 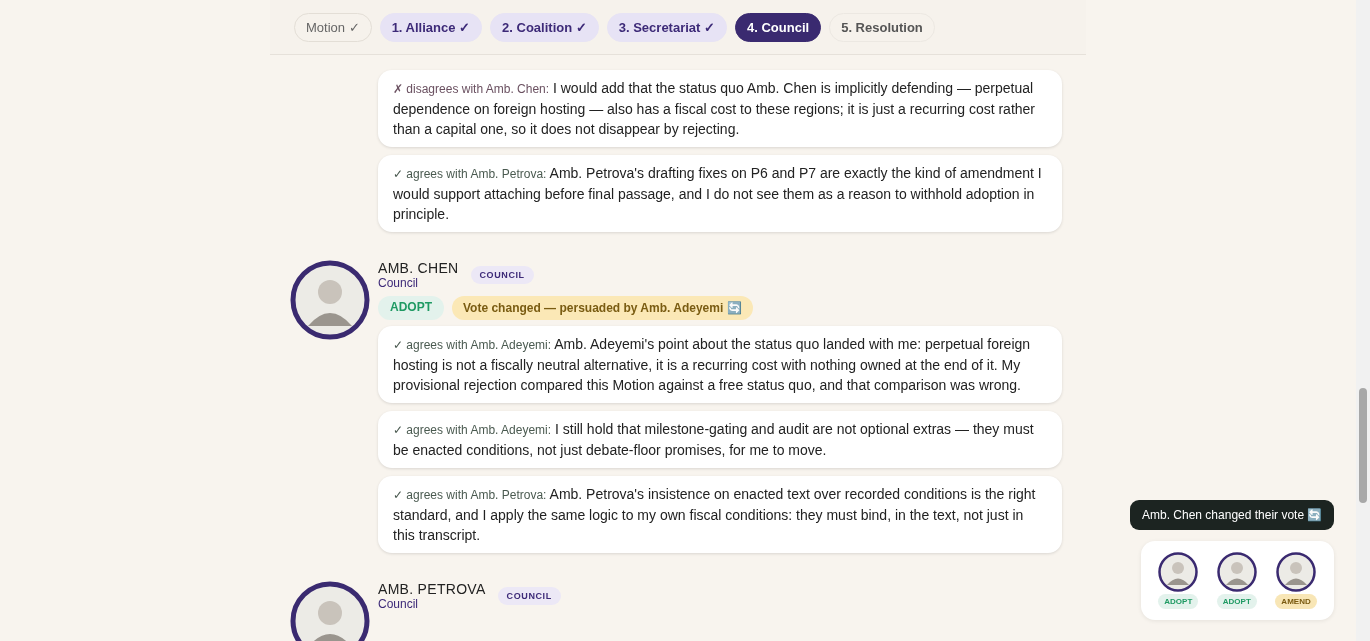 What do you see at coordinates (418, 268) in the screenshot?
I see `delegate-name: AMB. CHEN` at bounding box center [418, 268].